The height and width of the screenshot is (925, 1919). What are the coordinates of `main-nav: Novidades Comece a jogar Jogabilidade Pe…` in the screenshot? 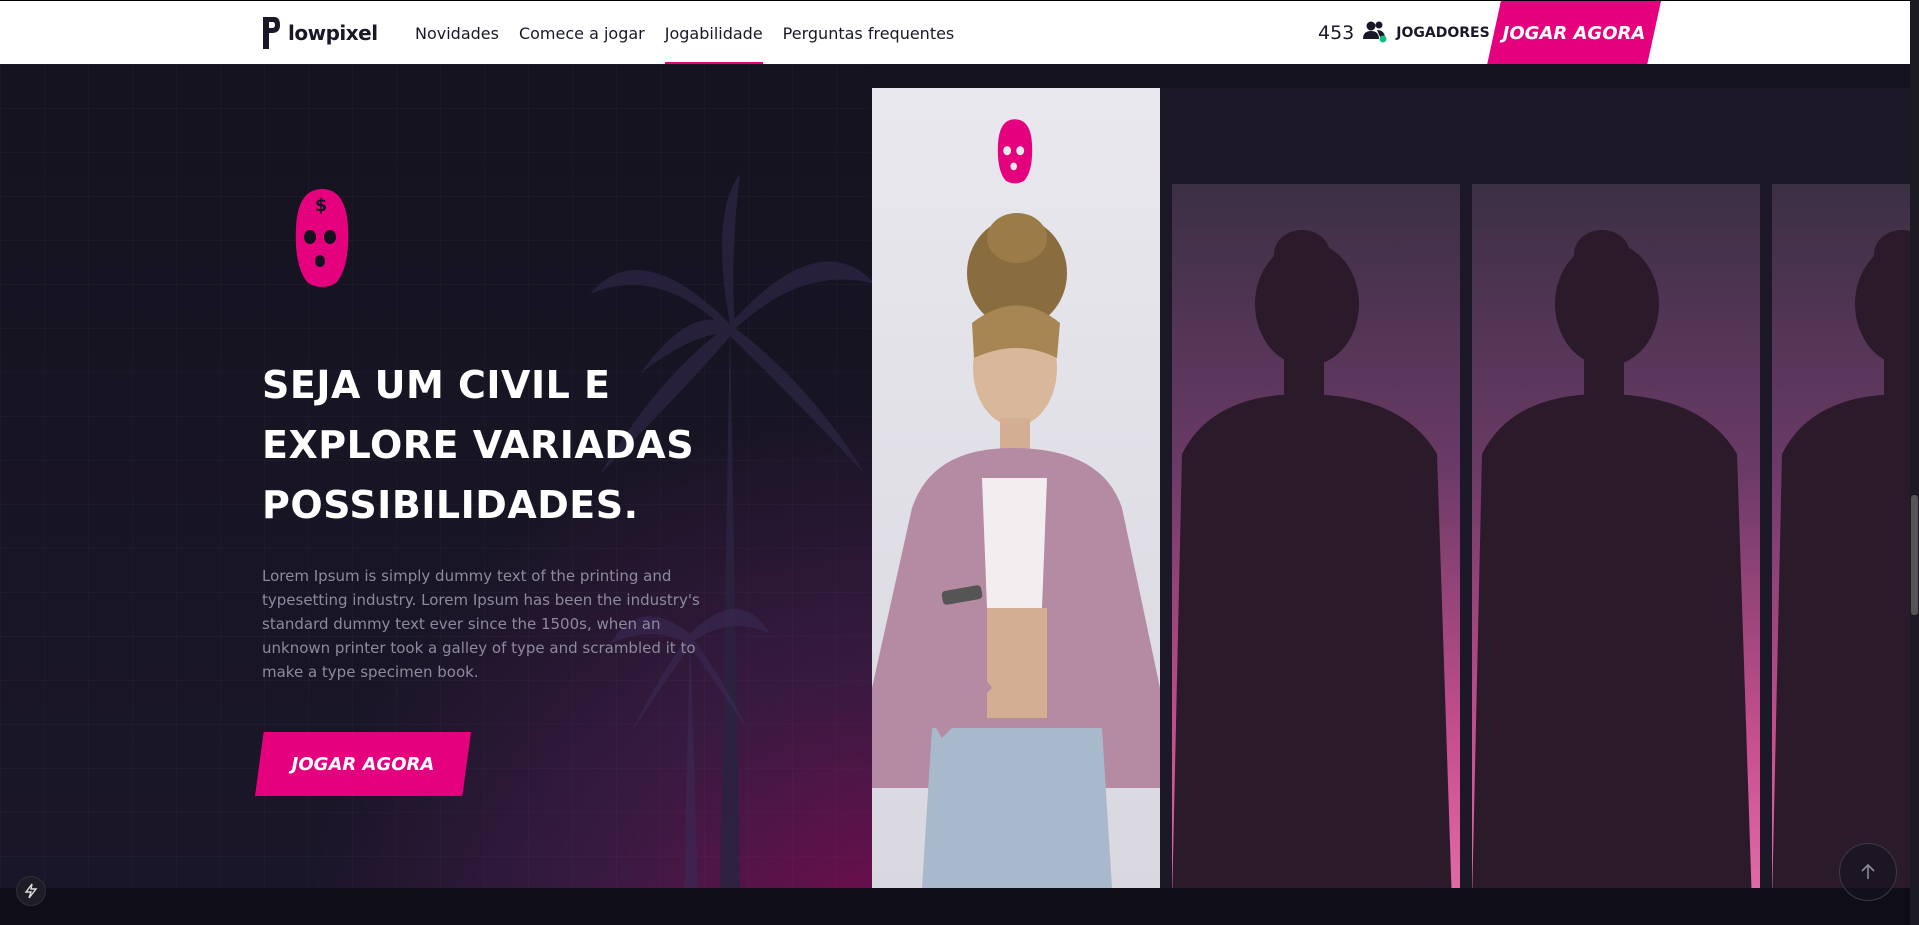 It's located at (694, 33).